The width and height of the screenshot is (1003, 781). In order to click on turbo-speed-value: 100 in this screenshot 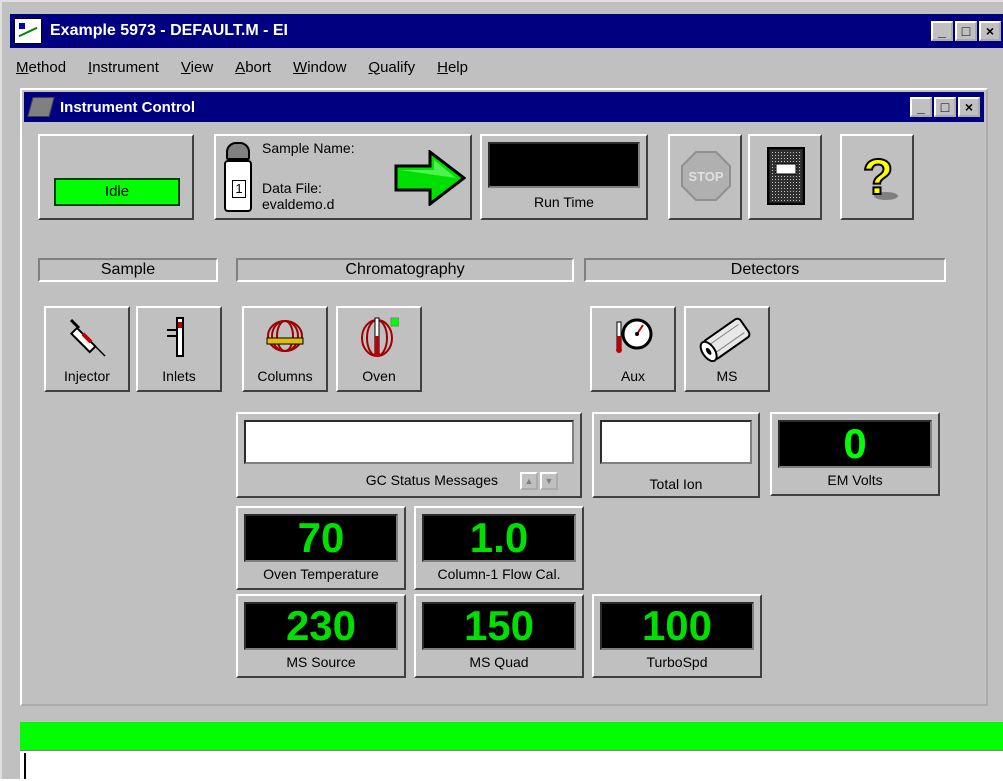, I will do `click(677, 626)`.